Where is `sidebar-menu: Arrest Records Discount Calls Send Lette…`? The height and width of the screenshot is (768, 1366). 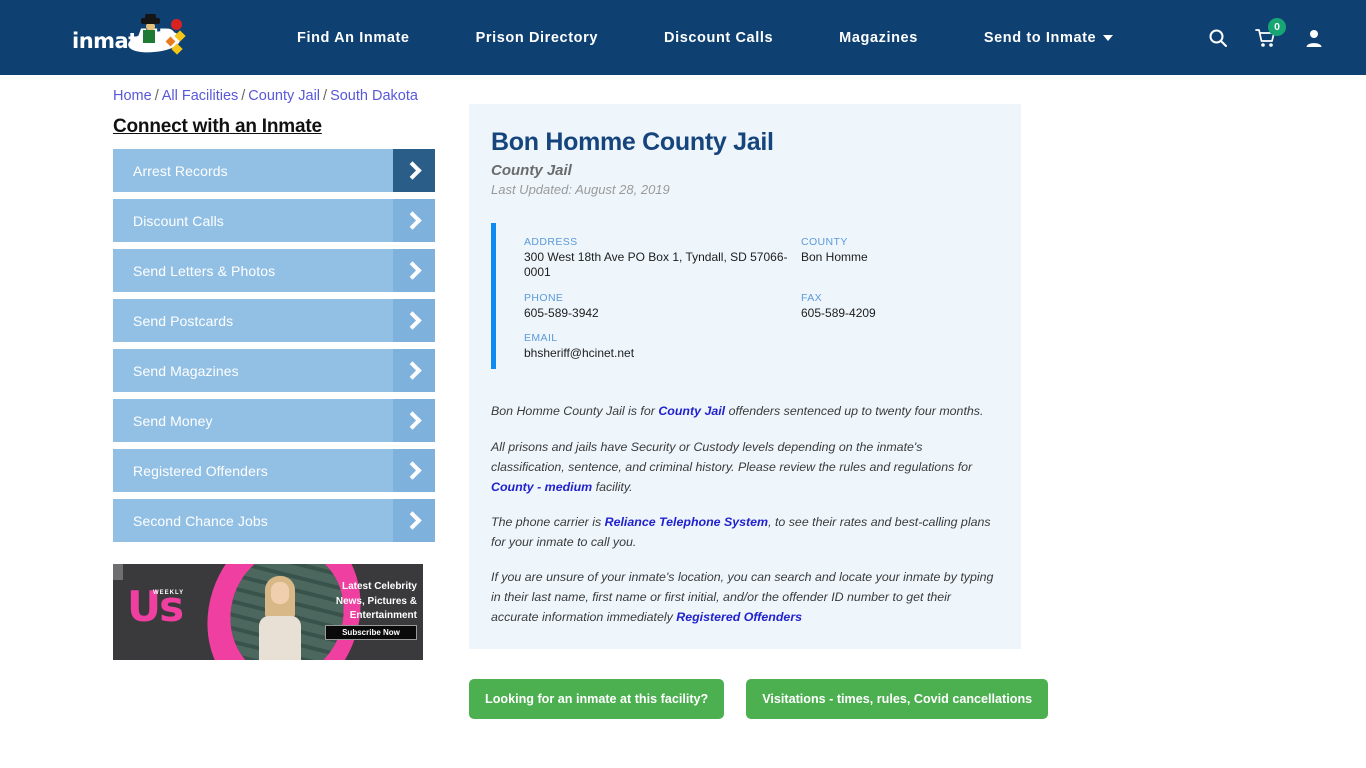 sidebar-menu: Arrest Records Discount Calls Send Lette… is located at coordinates (274, 345).